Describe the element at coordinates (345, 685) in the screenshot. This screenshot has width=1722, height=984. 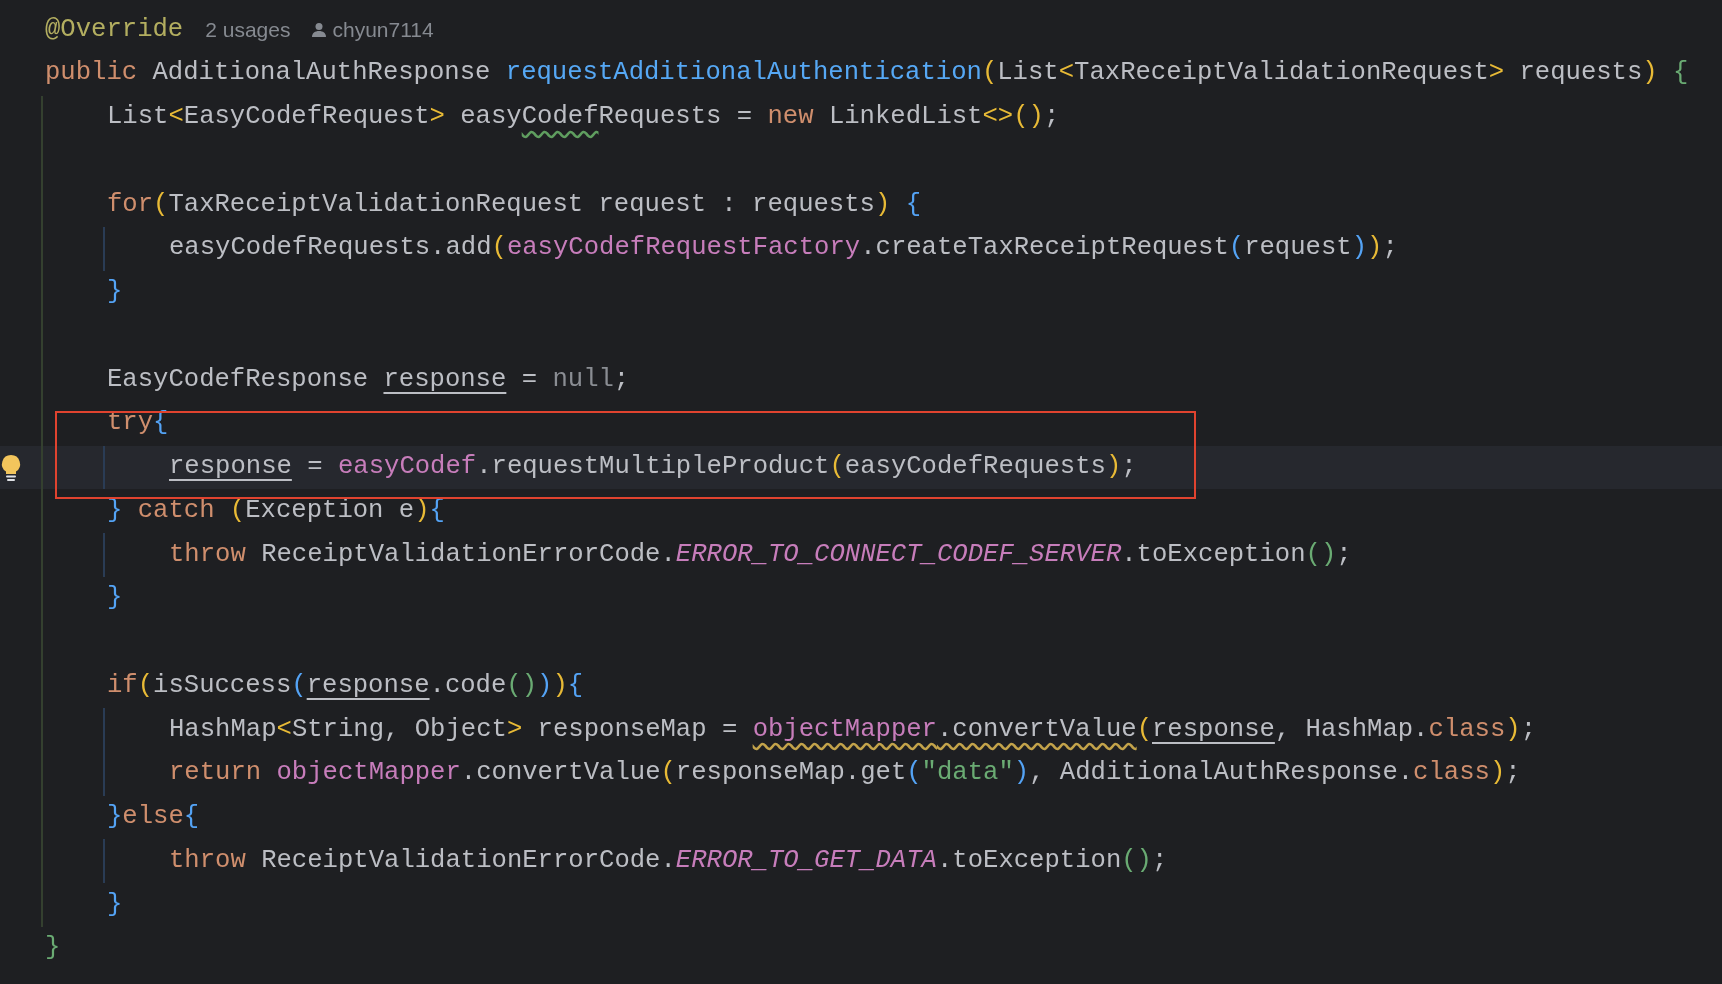
I see `code-line: if(isSuccess(response.code())){` at that location.